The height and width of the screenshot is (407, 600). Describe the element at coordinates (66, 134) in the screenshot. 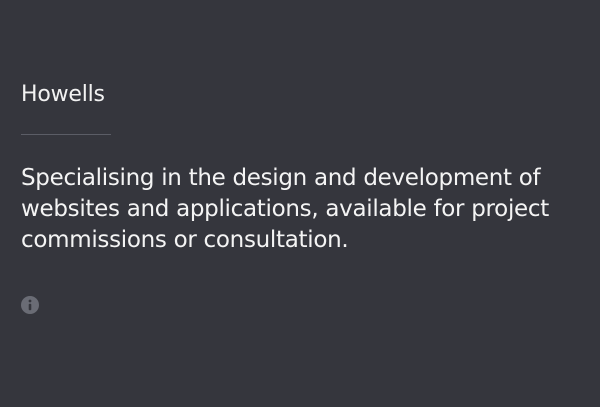

I see `title-divider` at that location.